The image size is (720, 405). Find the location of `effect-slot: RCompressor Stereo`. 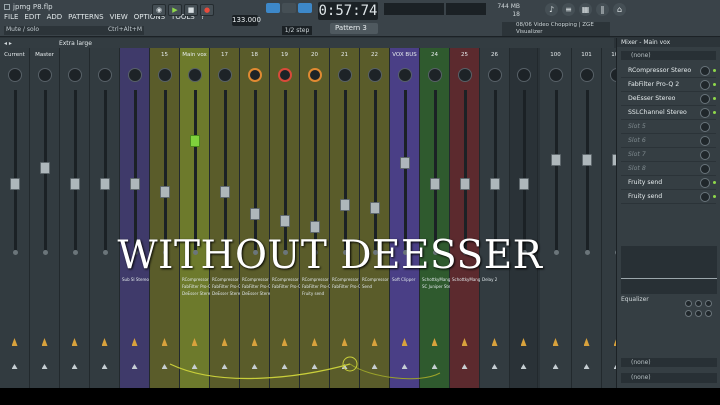

effect-slot: RCompressor Stereo is located at coordinates (668, 71).